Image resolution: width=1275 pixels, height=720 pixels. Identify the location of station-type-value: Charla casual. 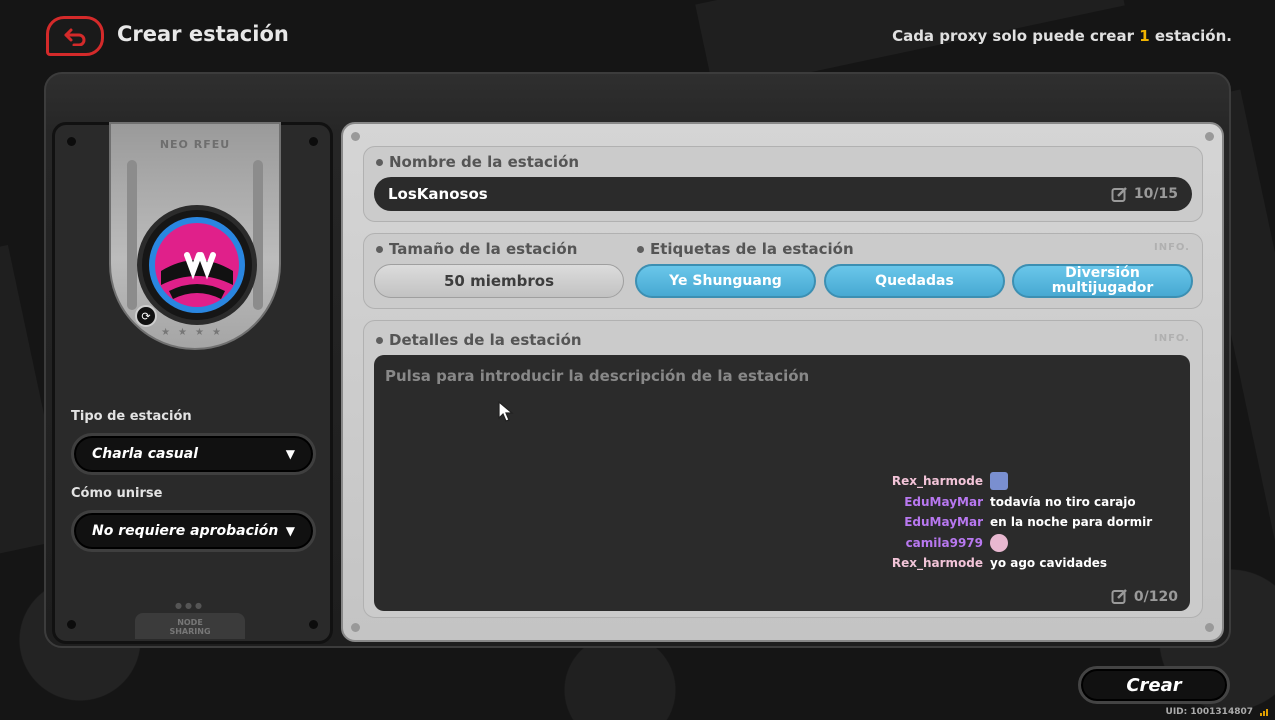
(145, 454).